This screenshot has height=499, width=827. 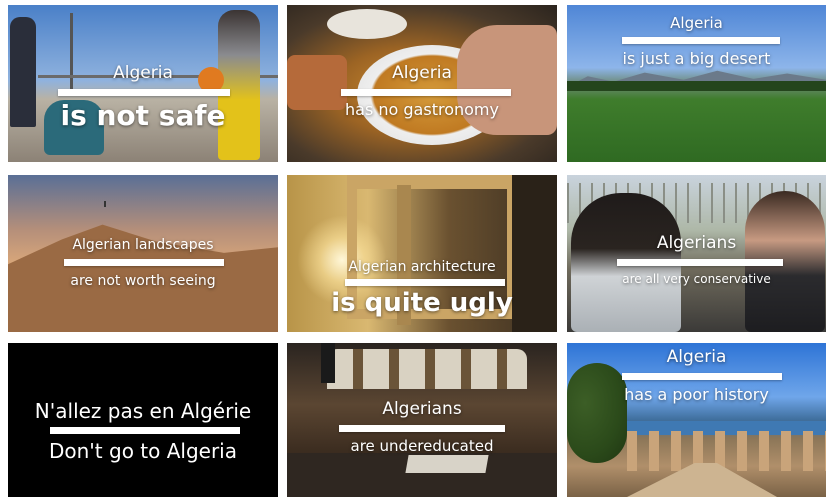 I want to click on caption-line2: has no gastronomy, so click(x=422, y=109).